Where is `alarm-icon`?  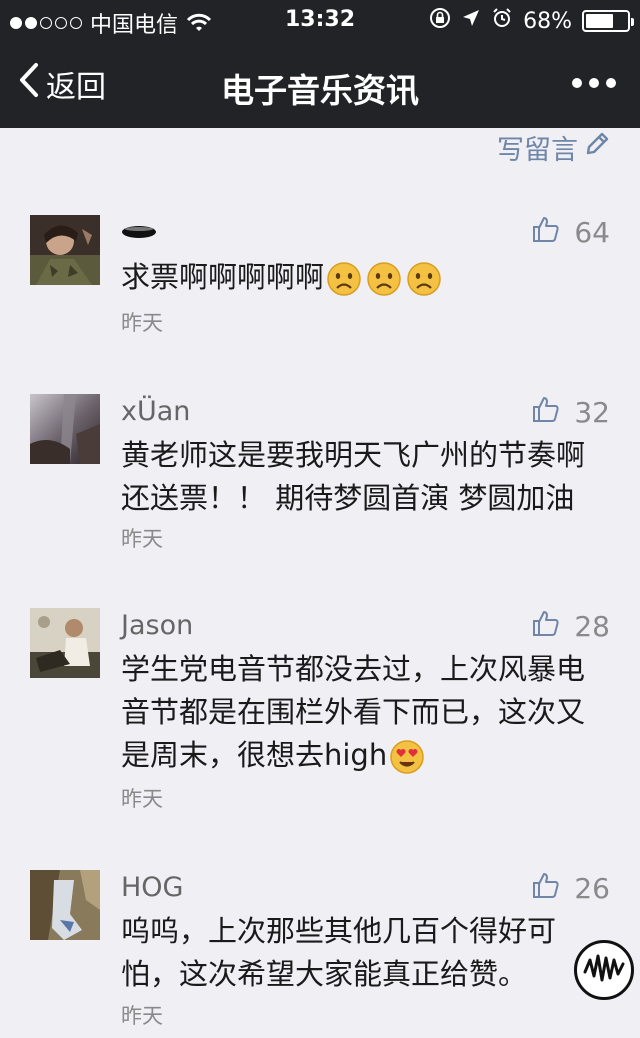
alarm-icon is located at coordinates (502, 21).